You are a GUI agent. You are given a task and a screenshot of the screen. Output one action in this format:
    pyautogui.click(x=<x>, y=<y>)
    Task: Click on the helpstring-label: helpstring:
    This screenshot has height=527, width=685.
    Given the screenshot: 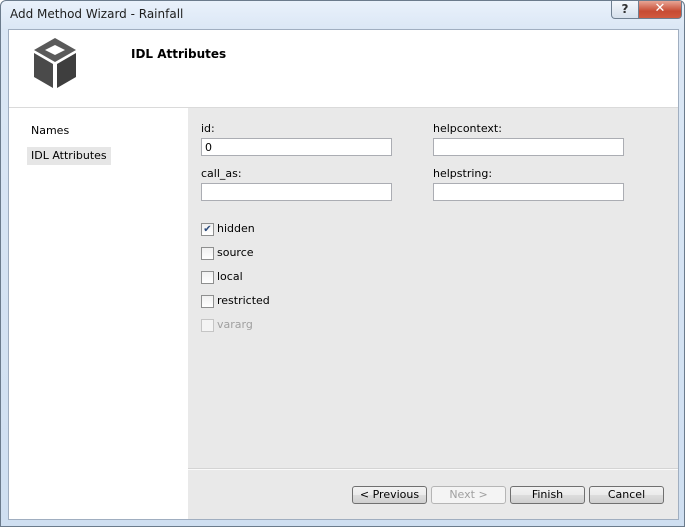 What is the action you would take?
    pyautogui.click(x=463, y=173)
    